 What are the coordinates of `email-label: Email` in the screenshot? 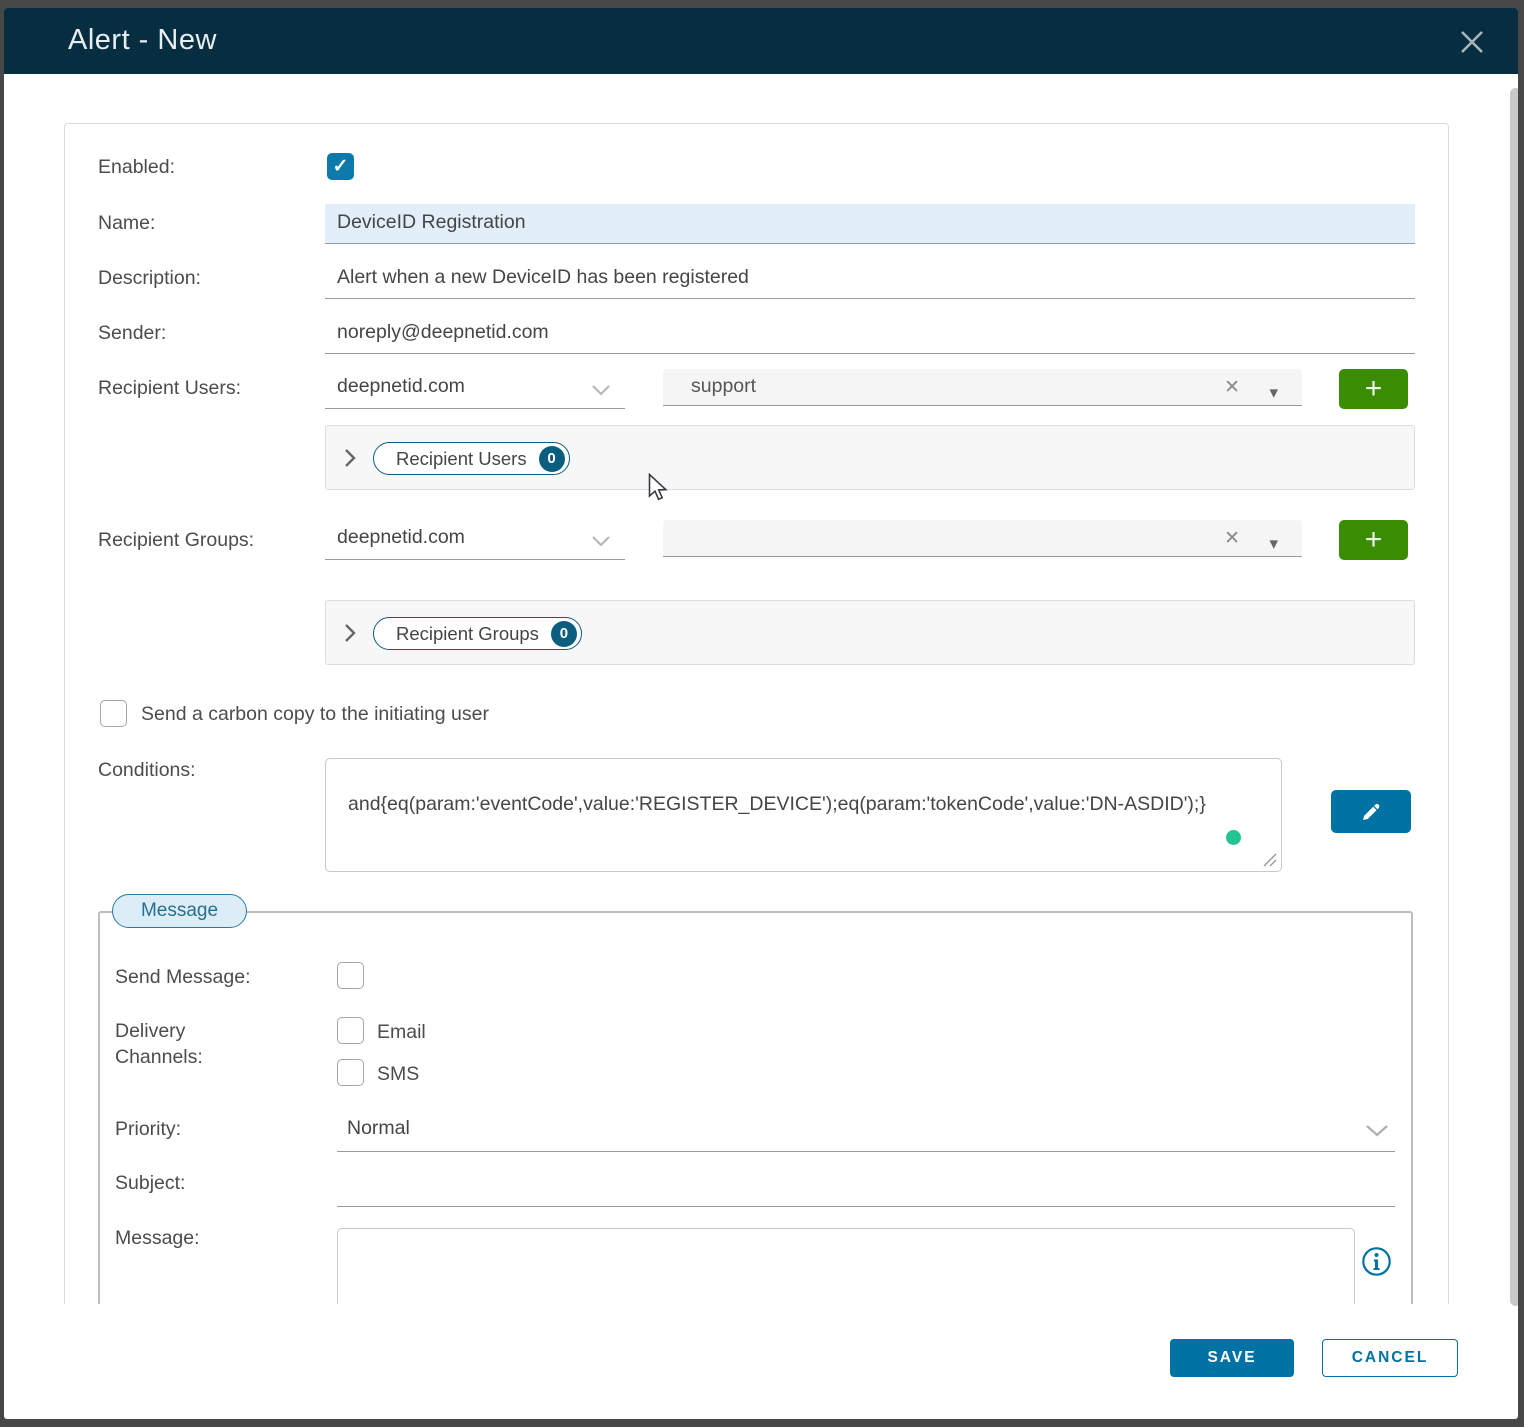 It's located at (401, 1032).